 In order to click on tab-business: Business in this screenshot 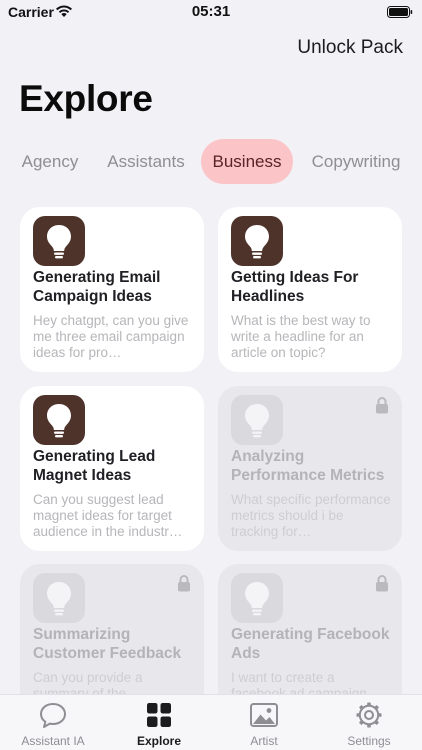, I will do `click(247, 161)`.